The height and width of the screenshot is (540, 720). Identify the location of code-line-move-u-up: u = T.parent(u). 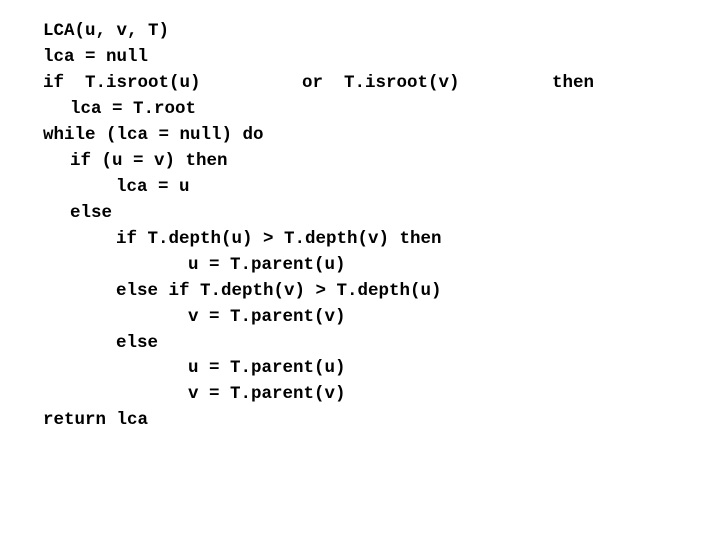
(267, 265).